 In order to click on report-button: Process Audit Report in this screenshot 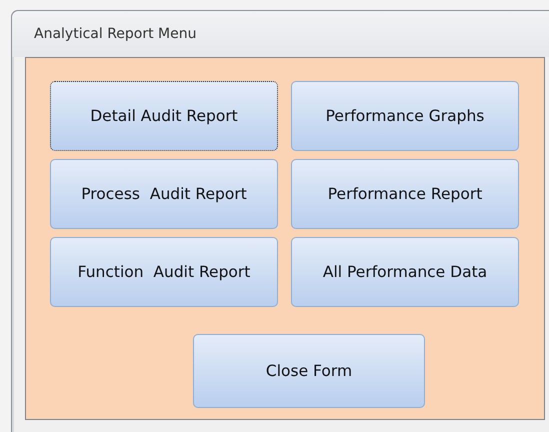, I will do `click(164, 194)`.